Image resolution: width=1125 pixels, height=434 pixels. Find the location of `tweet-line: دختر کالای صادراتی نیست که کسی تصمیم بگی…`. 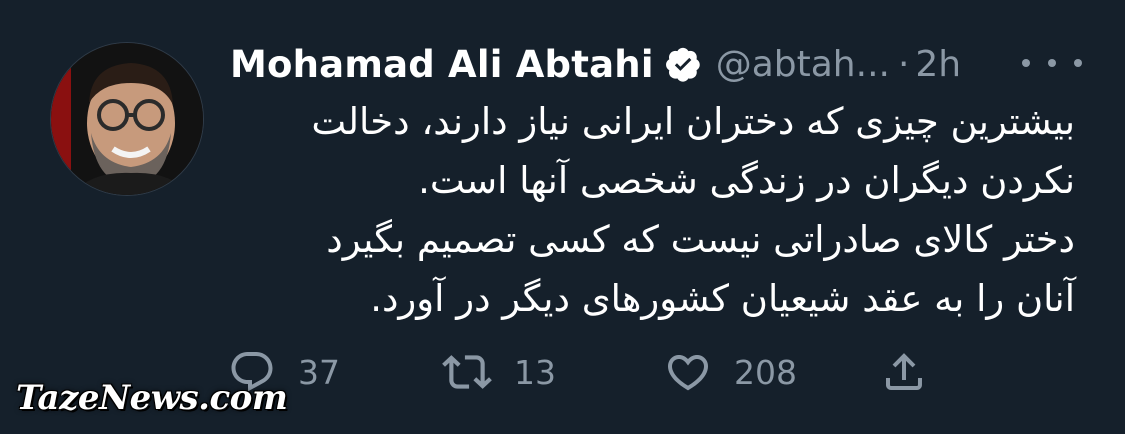

tweet-line: دختر کالای صادراتی نیست که کسی تصمیم بگی… is located at coordinates (700, 239).